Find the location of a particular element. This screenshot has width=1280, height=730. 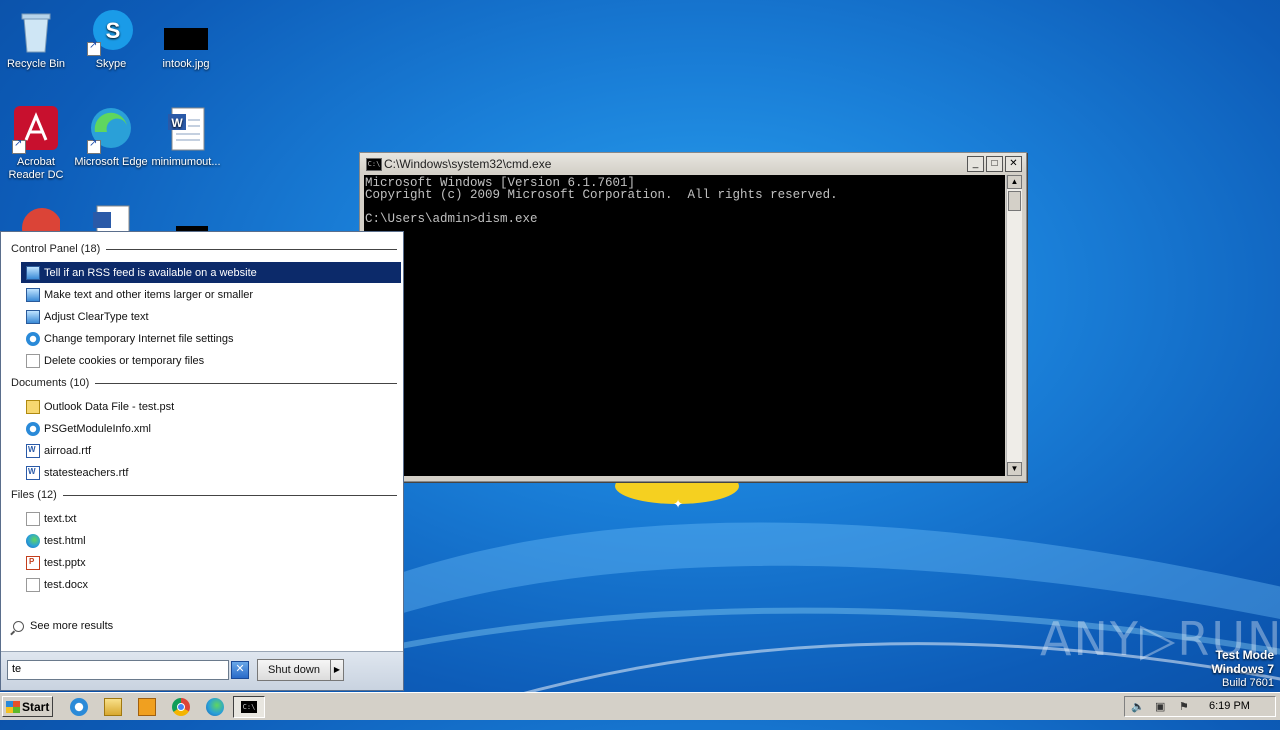

desktop-icon-intook: intook.jpg is located at coordinates (186, 39).